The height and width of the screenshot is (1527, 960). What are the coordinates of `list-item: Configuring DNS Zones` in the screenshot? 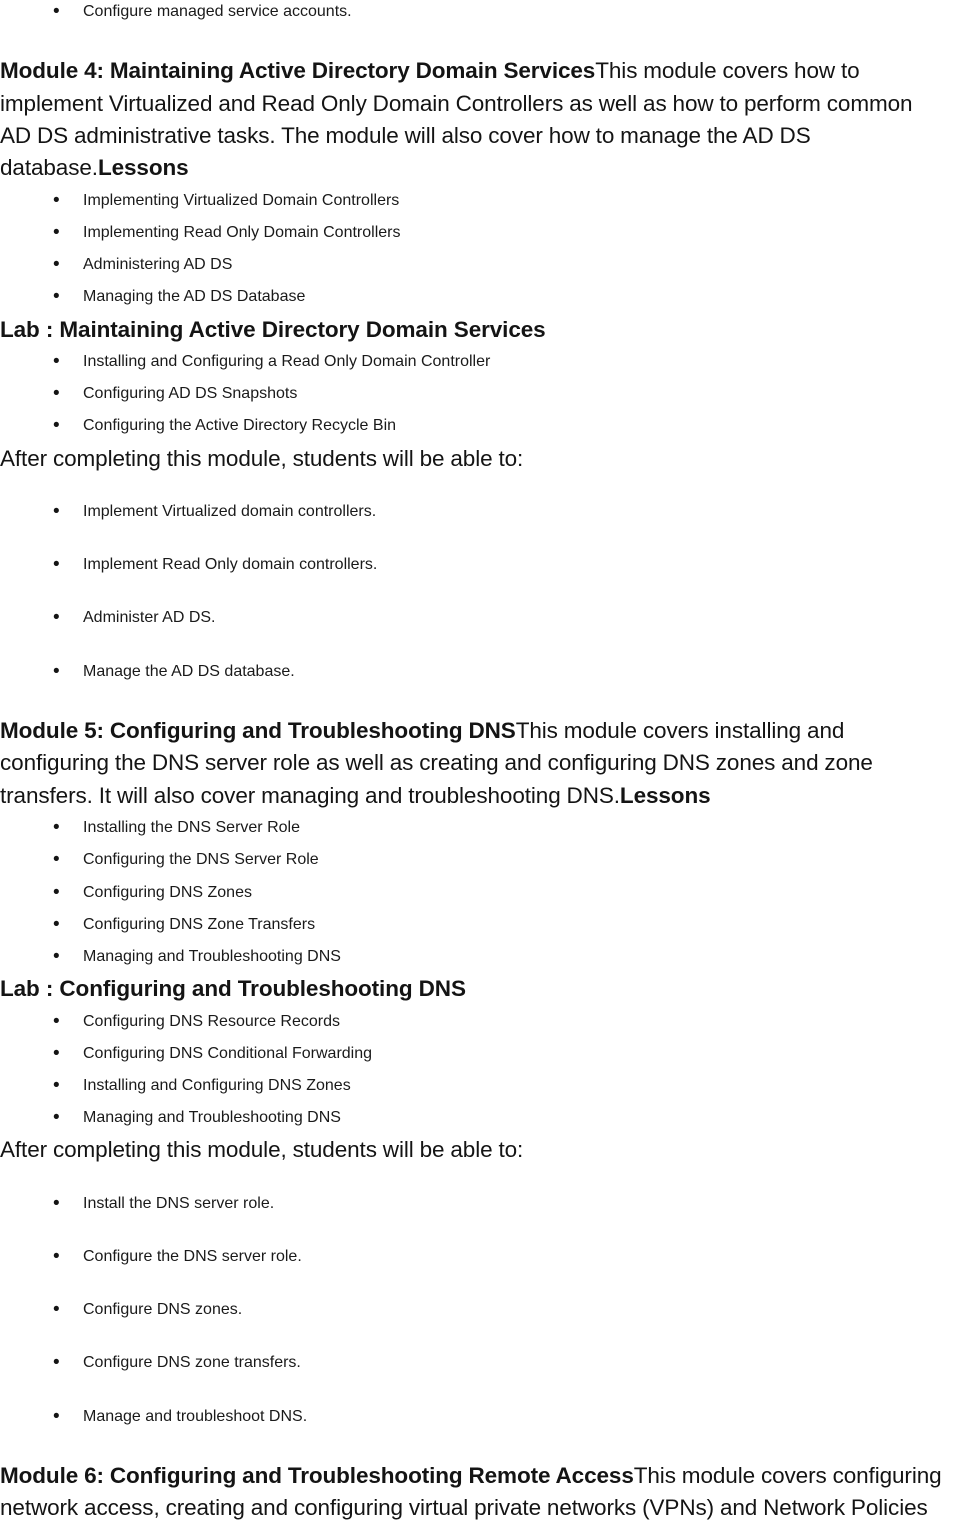 It's located at (480, 893).